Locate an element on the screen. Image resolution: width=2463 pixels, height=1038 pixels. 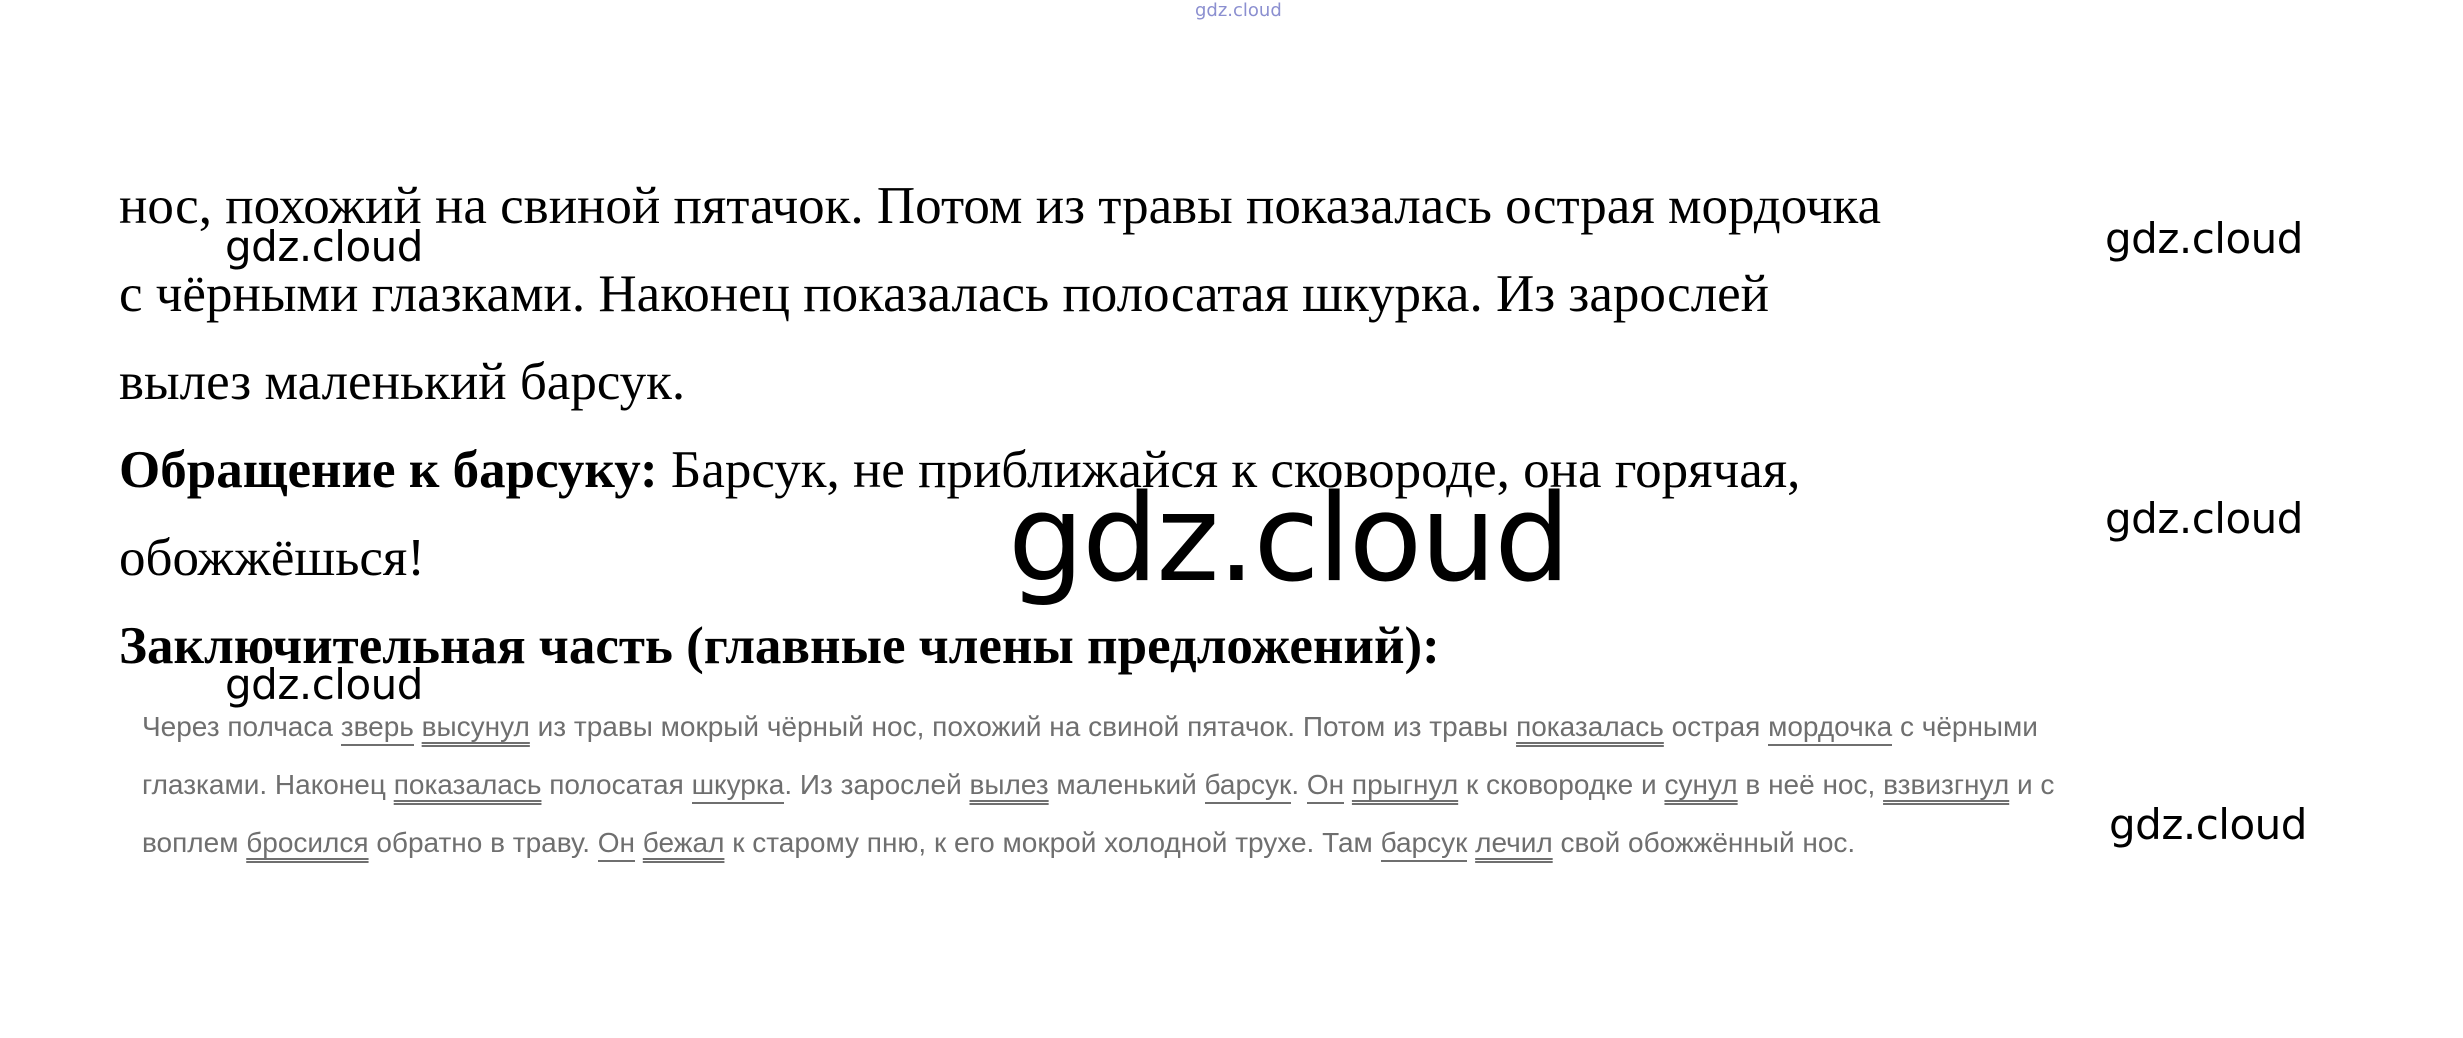
text-segment: полосатая is located at coordinates (616, 784).